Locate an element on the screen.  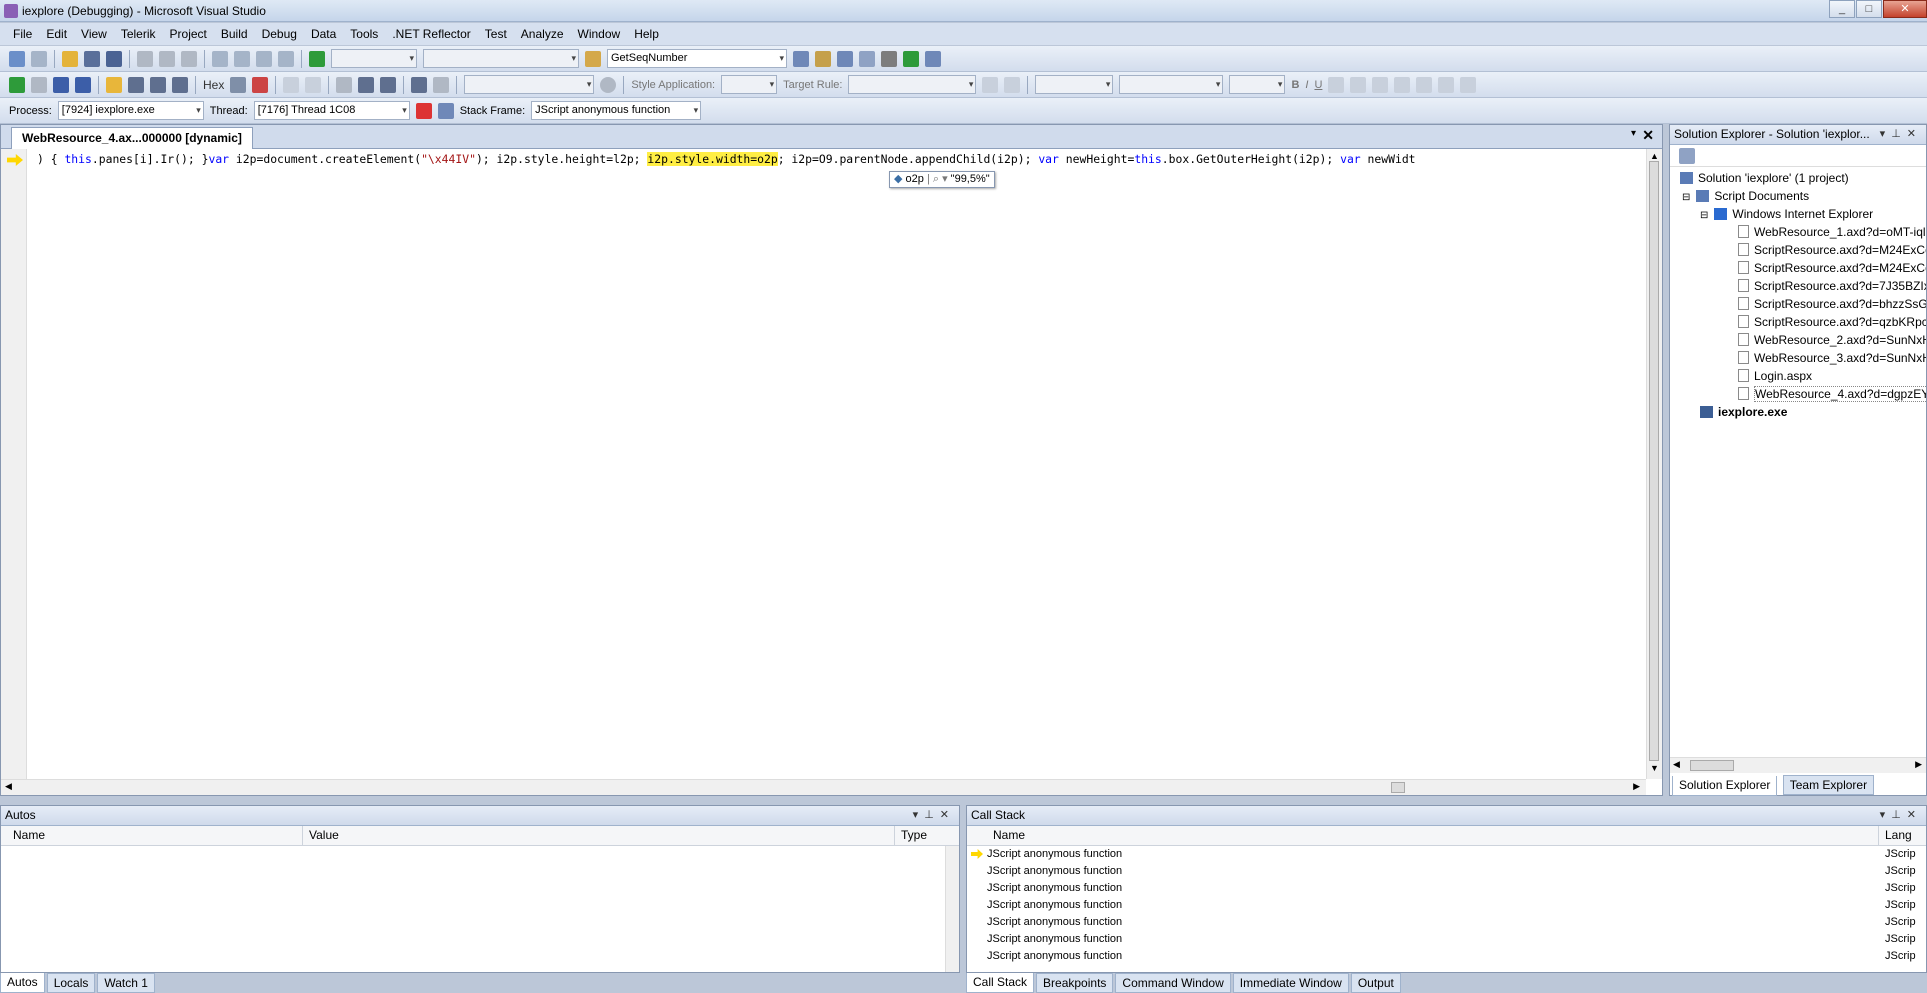
se-horizontal-scrollbar: ◀ ▶ is located at coordinates (1798, 765).